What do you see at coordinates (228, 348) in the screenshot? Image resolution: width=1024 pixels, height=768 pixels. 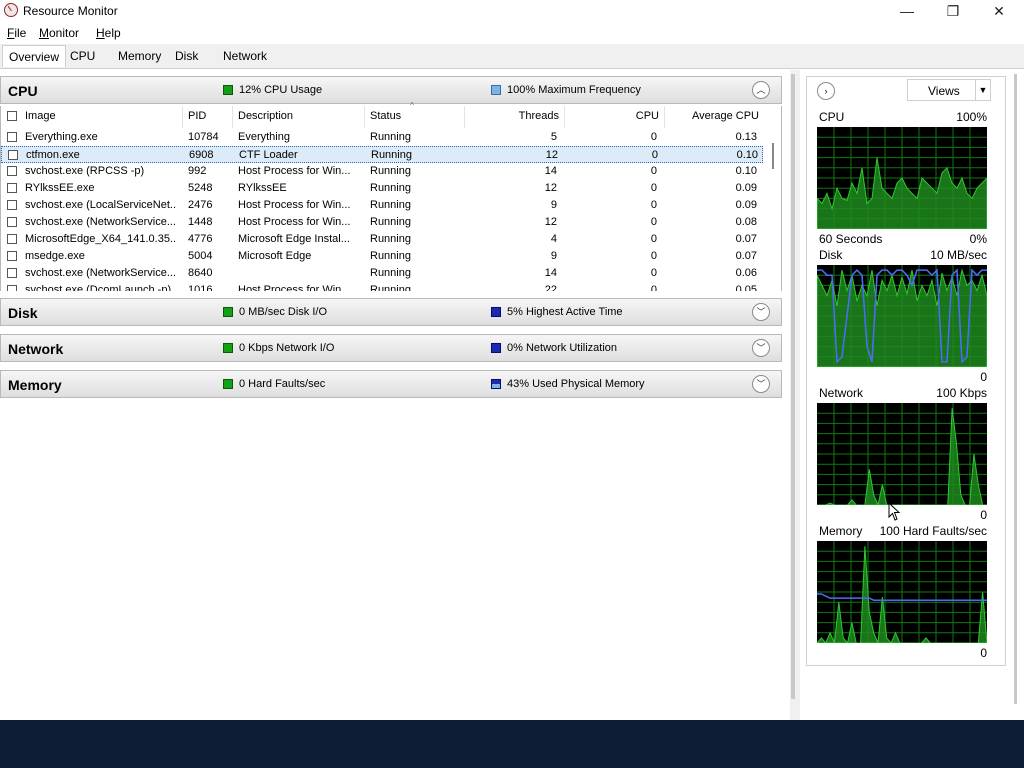 I see `network-io-swatch` at bounding box center [228, 348].